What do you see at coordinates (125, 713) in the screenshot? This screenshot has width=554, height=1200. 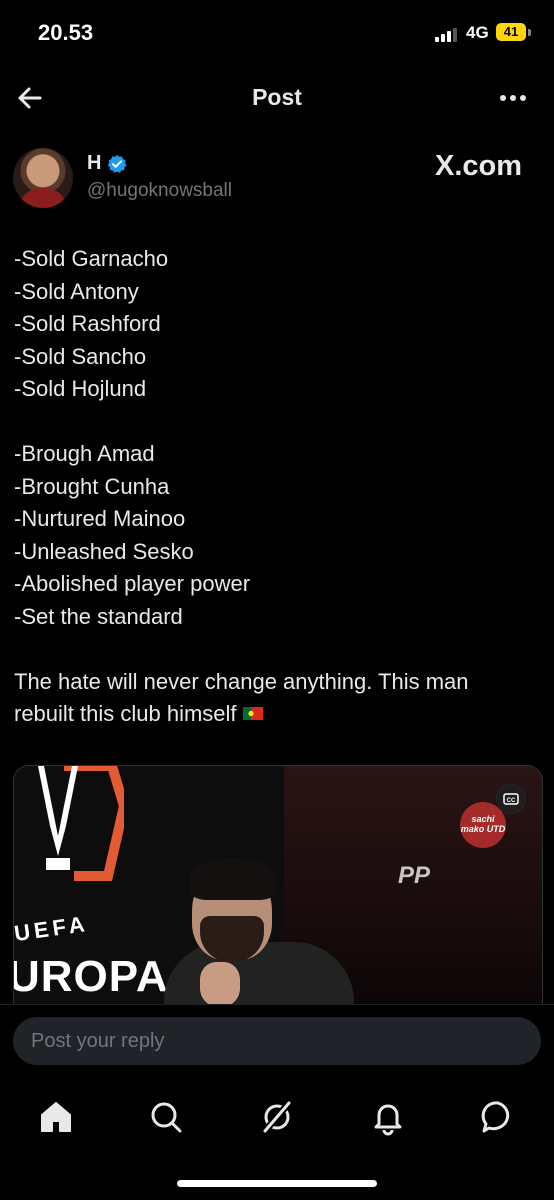 I see `post-line-text: rebuilt this club himself` at bounding box center [125, 713].